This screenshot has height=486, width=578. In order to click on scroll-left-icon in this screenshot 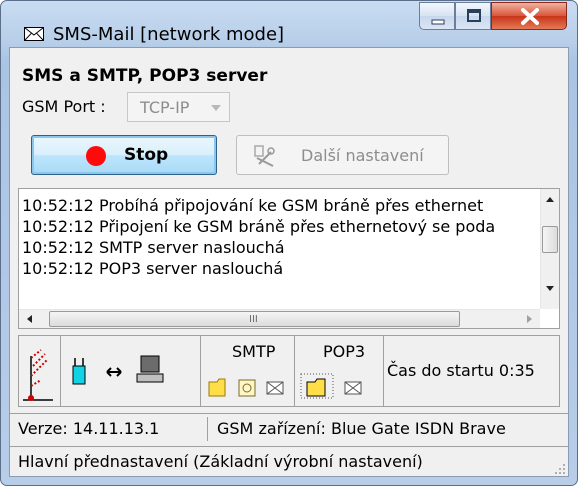, I will do `click(29, 319)`.